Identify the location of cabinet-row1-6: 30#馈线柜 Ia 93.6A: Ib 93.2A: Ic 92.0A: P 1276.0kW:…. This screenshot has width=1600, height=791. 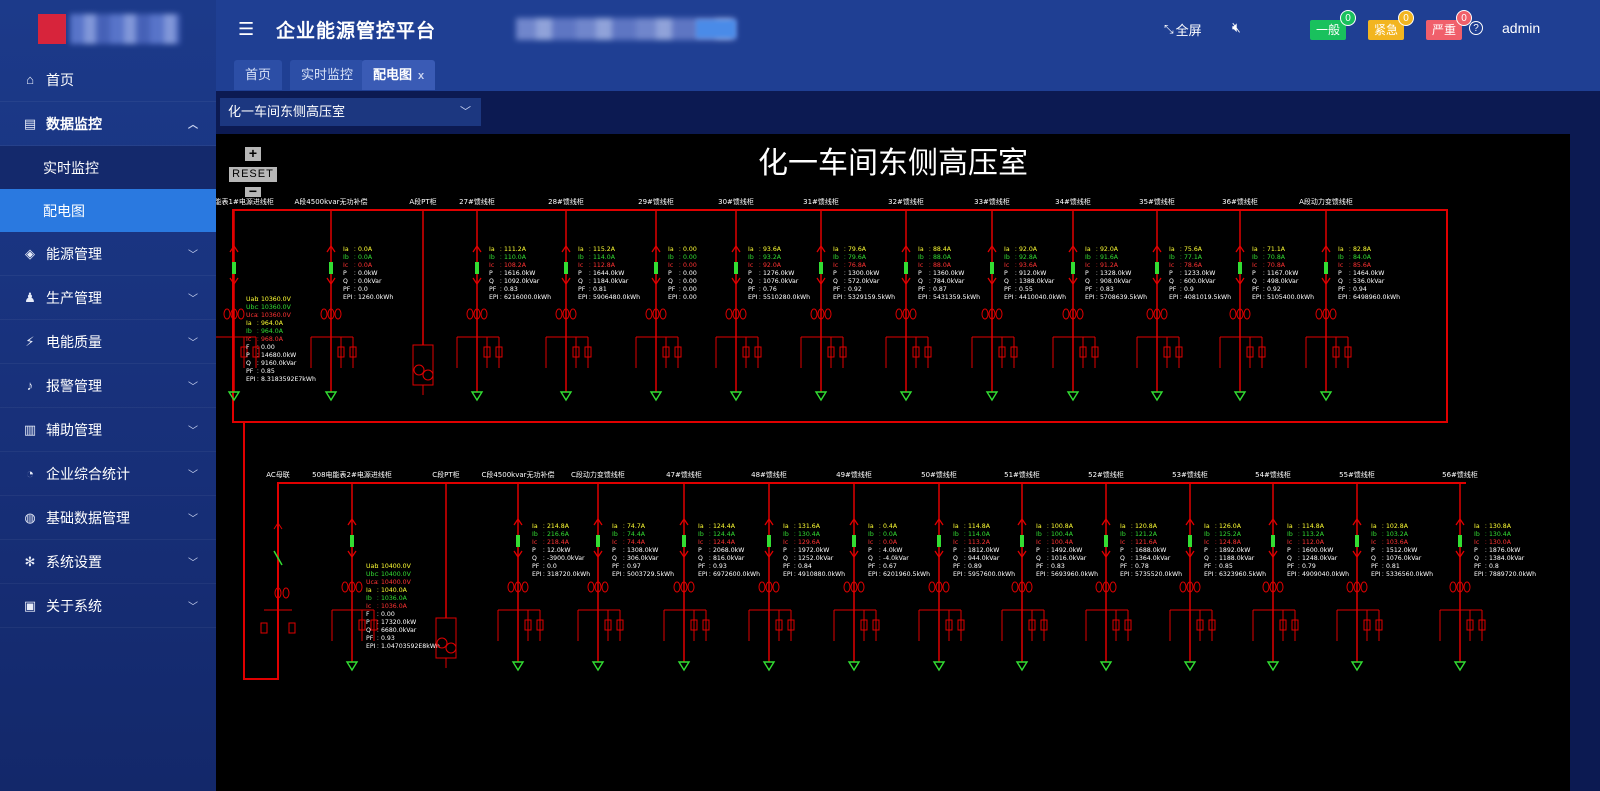
(762, 299).